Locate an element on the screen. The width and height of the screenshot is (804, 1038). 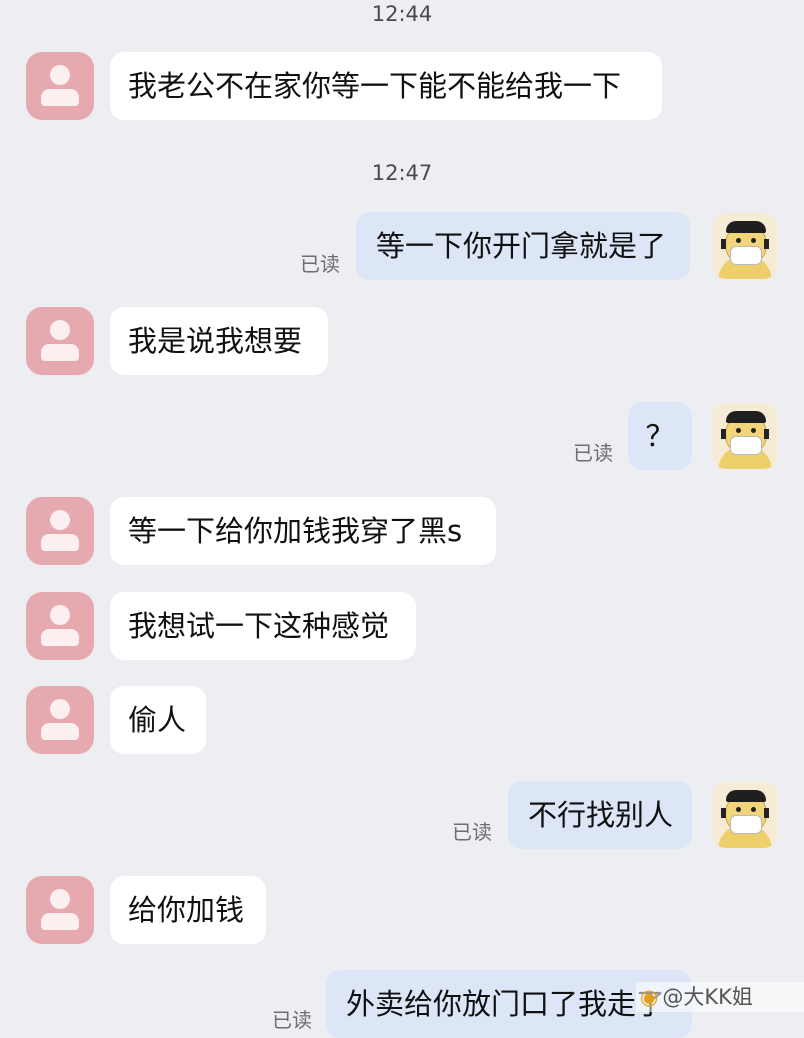
message-bubble: ？ is located at coordinates (660, 436).